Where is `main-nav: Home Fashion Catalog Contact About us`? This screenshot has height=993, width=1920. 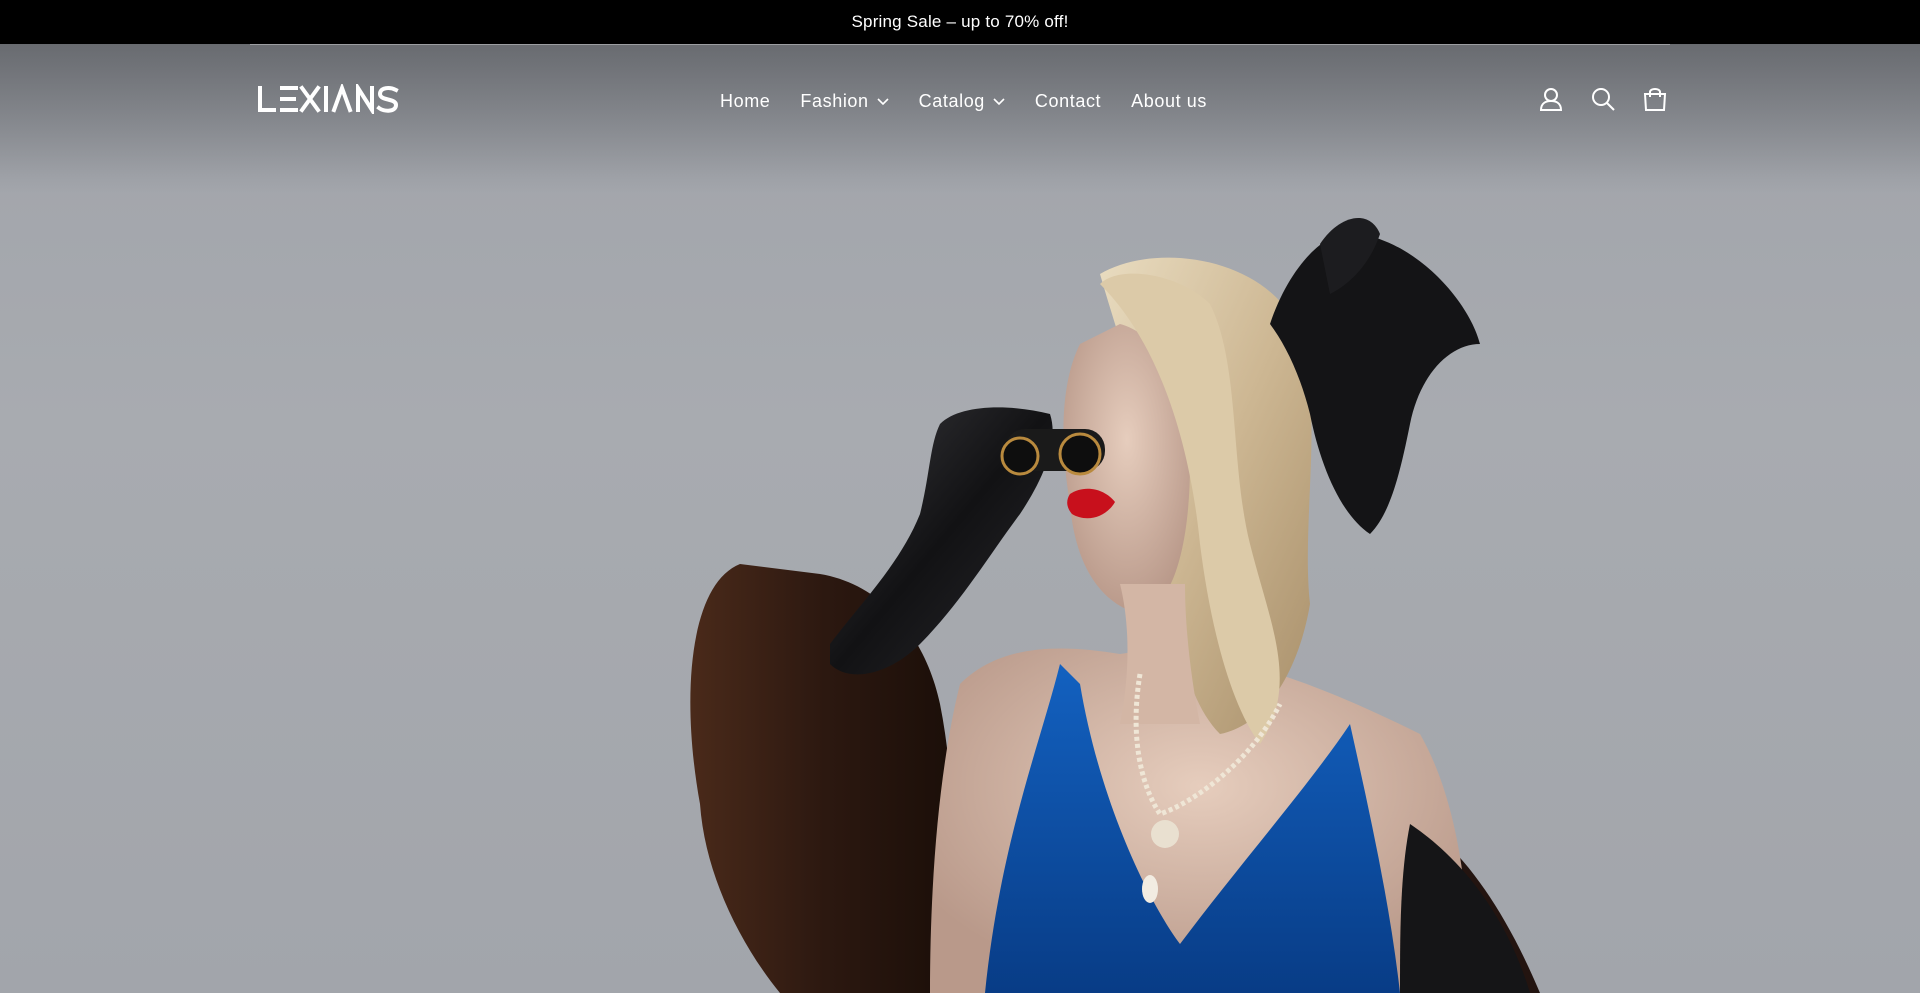 main-nav: Home Fashion Catalog Contact About us is located at coordinates (963, 101).